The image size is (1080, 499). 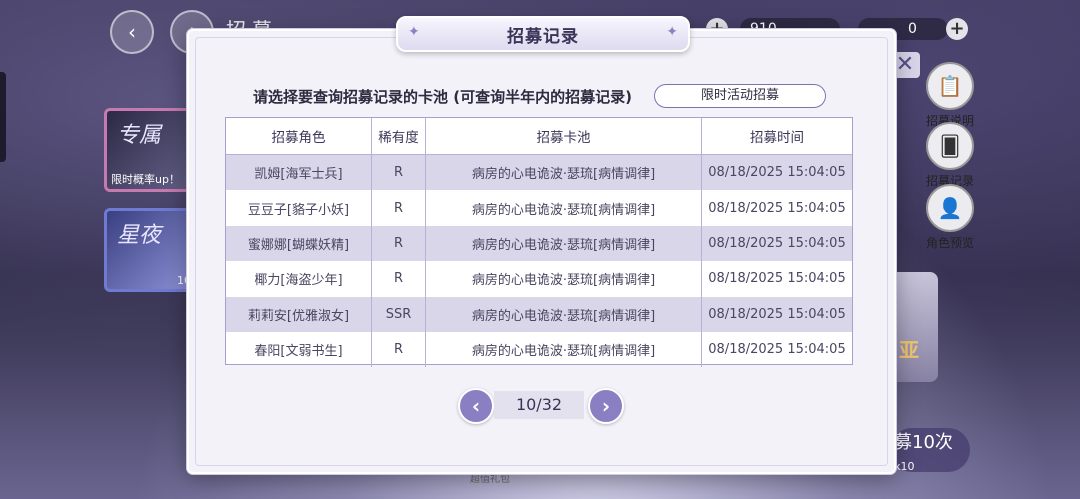 I want to click on person-icon: 👤, so click(x=950, y=208).